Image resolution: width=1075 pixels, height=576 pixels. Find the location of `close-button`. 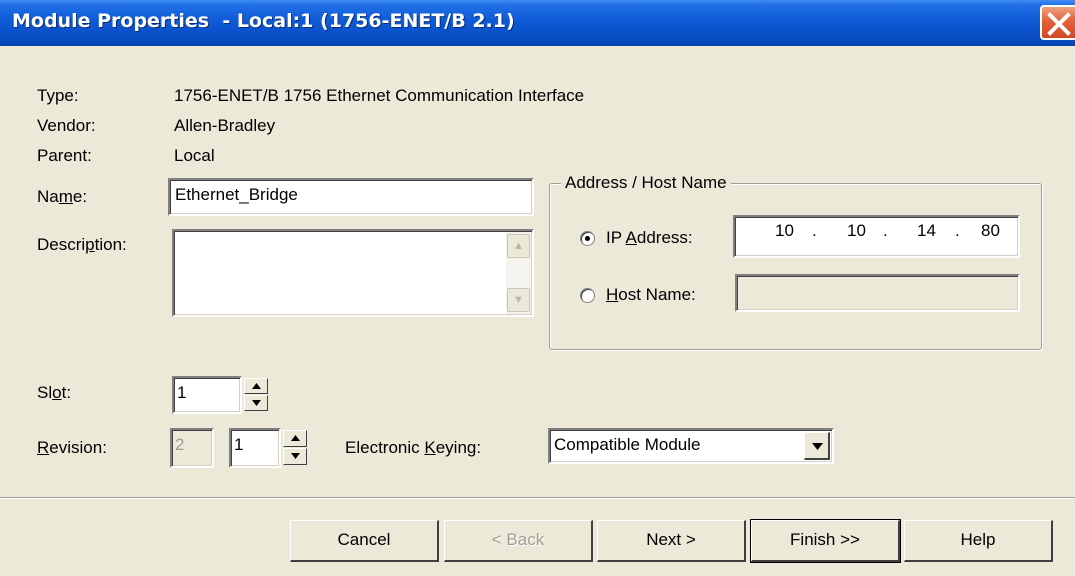

close-button is located at coordinates (1057, 22).